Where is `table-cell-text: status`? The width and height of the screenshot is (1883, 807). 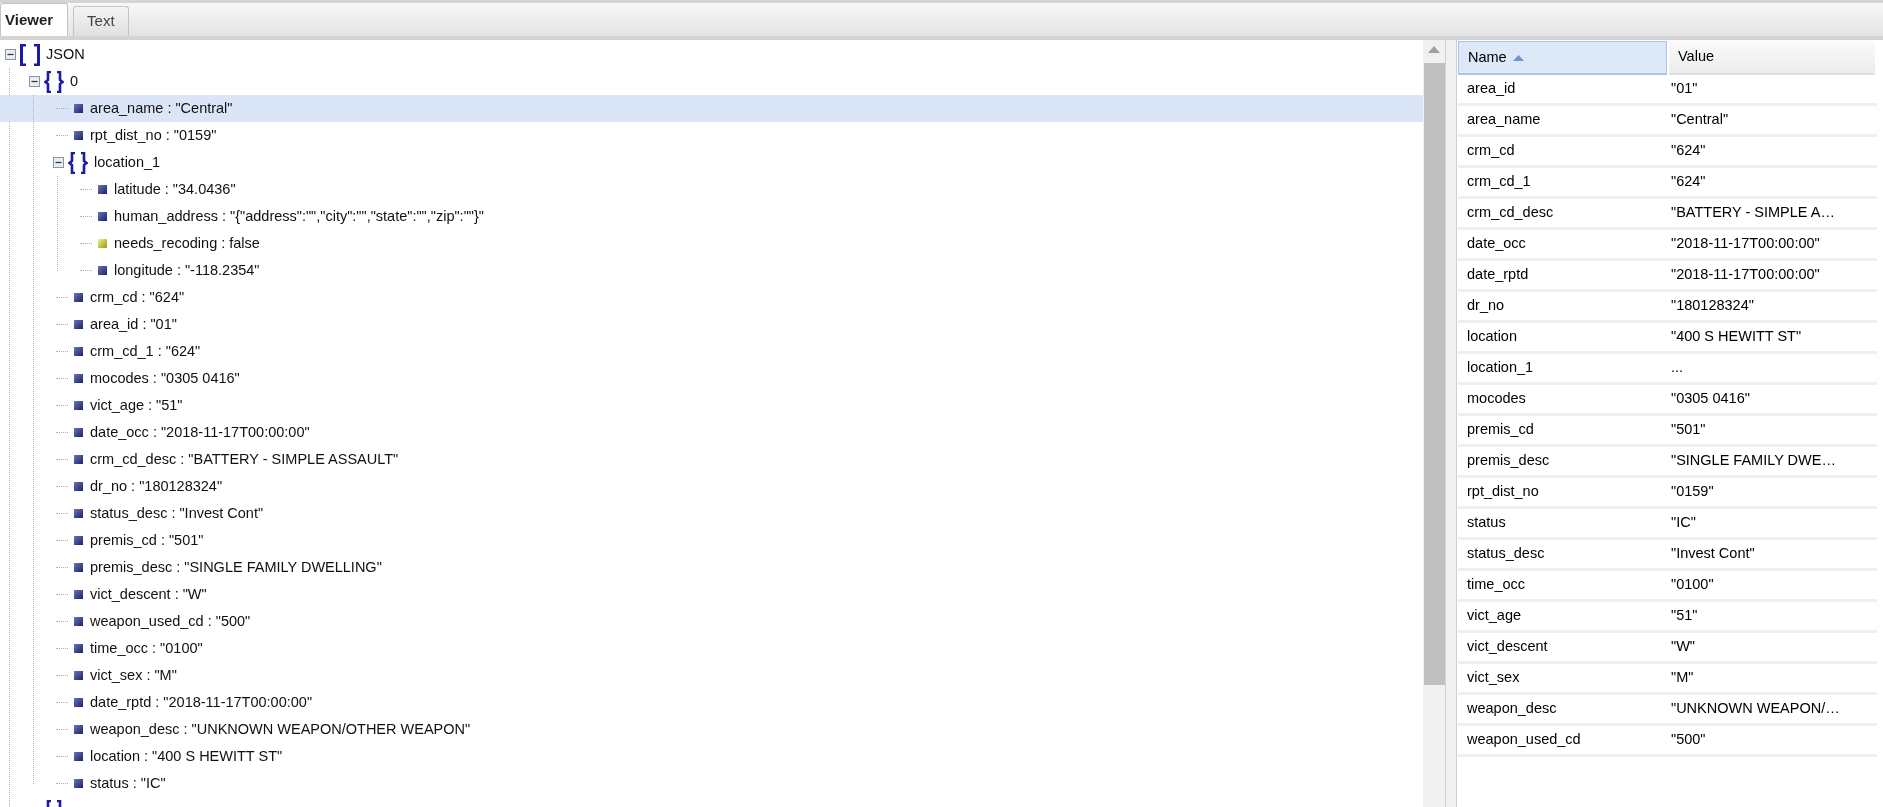
table-cell-text: status is located at coordinates (1486, 523).